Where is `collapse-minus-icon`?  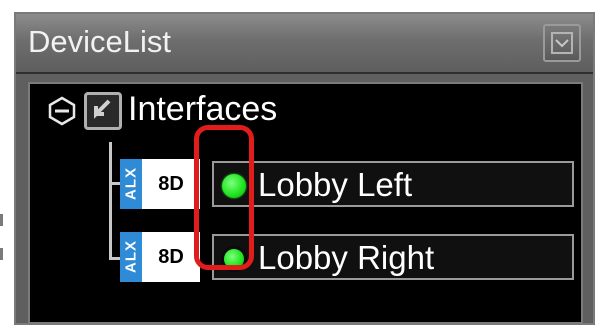
collapse-minus-icon is located at coordinates (62, 111).